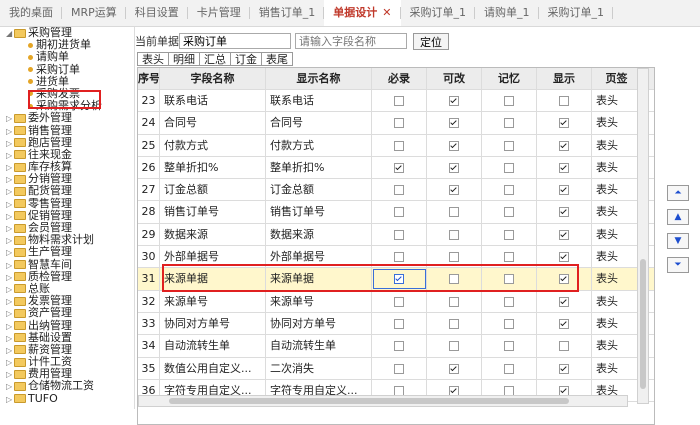 This screenshot has width=700, height=425. I want to click on table-row: 34 自动流转生单 自动流转生单 表头, so click(396, 346).